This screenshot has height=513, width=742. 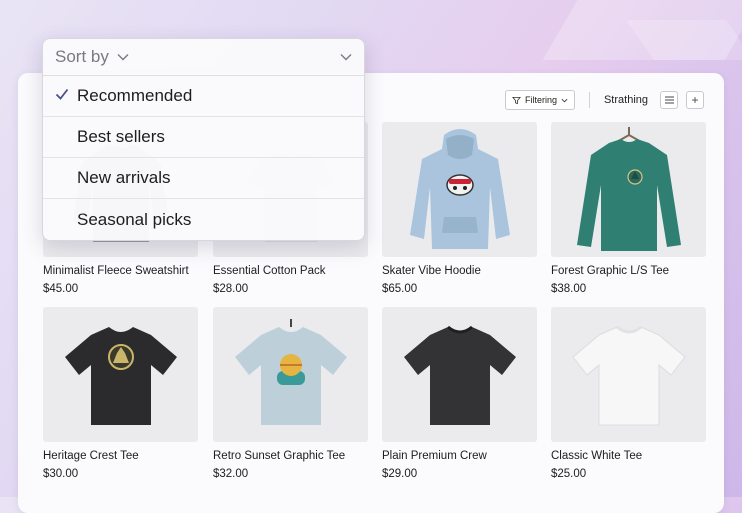 I want to click on list-view-button, so click(x=669, y=100).